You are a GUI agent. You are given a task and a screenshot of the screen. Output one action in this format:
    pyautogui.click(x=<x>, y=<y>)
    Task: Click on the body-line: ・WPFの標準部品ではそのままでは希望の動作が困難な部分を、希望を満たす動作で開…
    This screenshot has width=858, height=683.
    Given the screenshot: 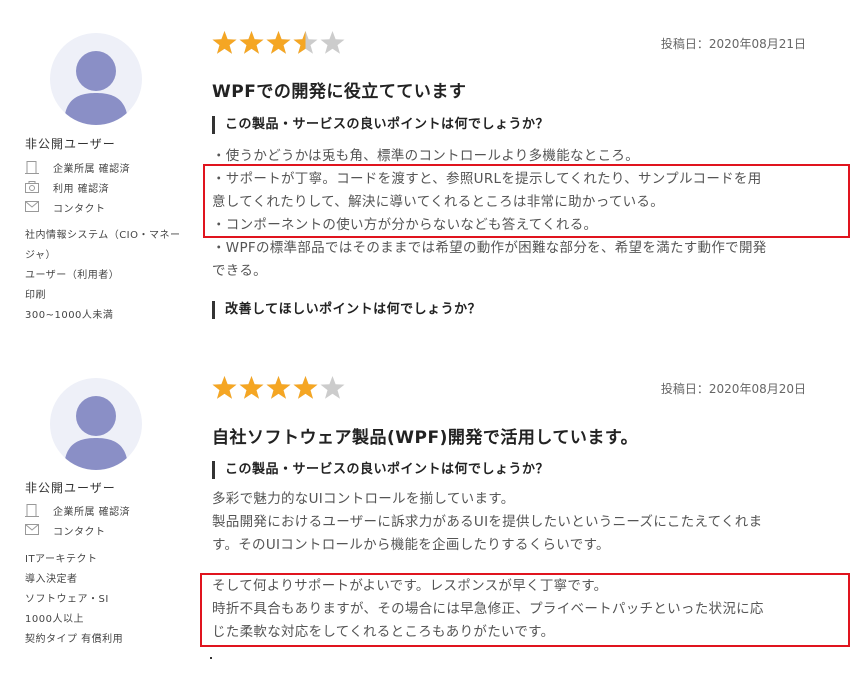 What is the action you would take?
    pyautogui.click(x=489, y=248)
    